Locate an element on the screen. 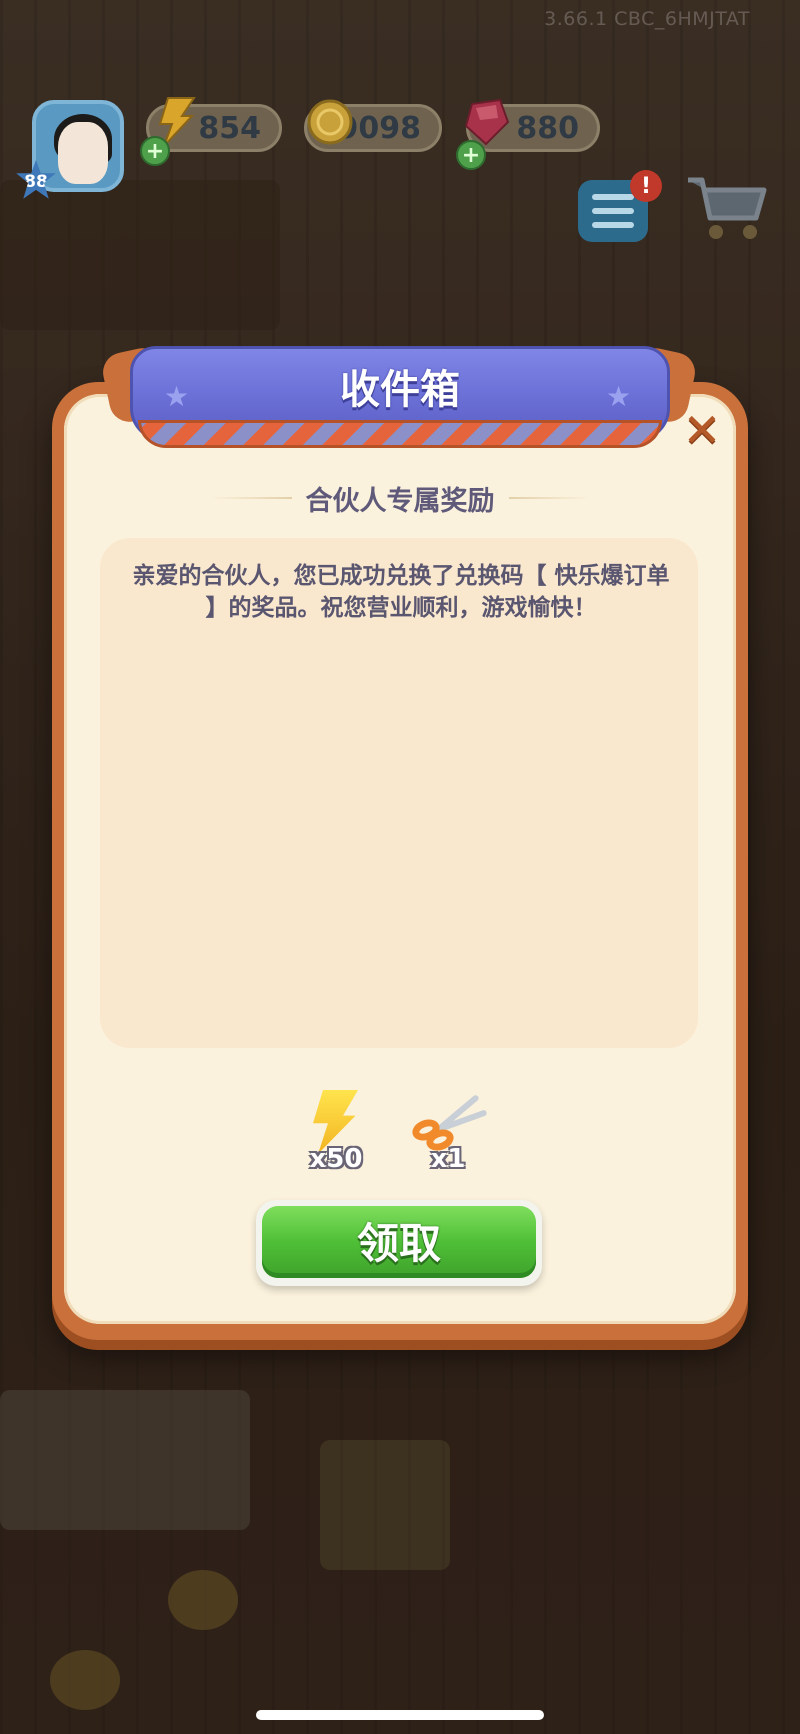  energy-value: 854 is located at coordinates (229, 128).